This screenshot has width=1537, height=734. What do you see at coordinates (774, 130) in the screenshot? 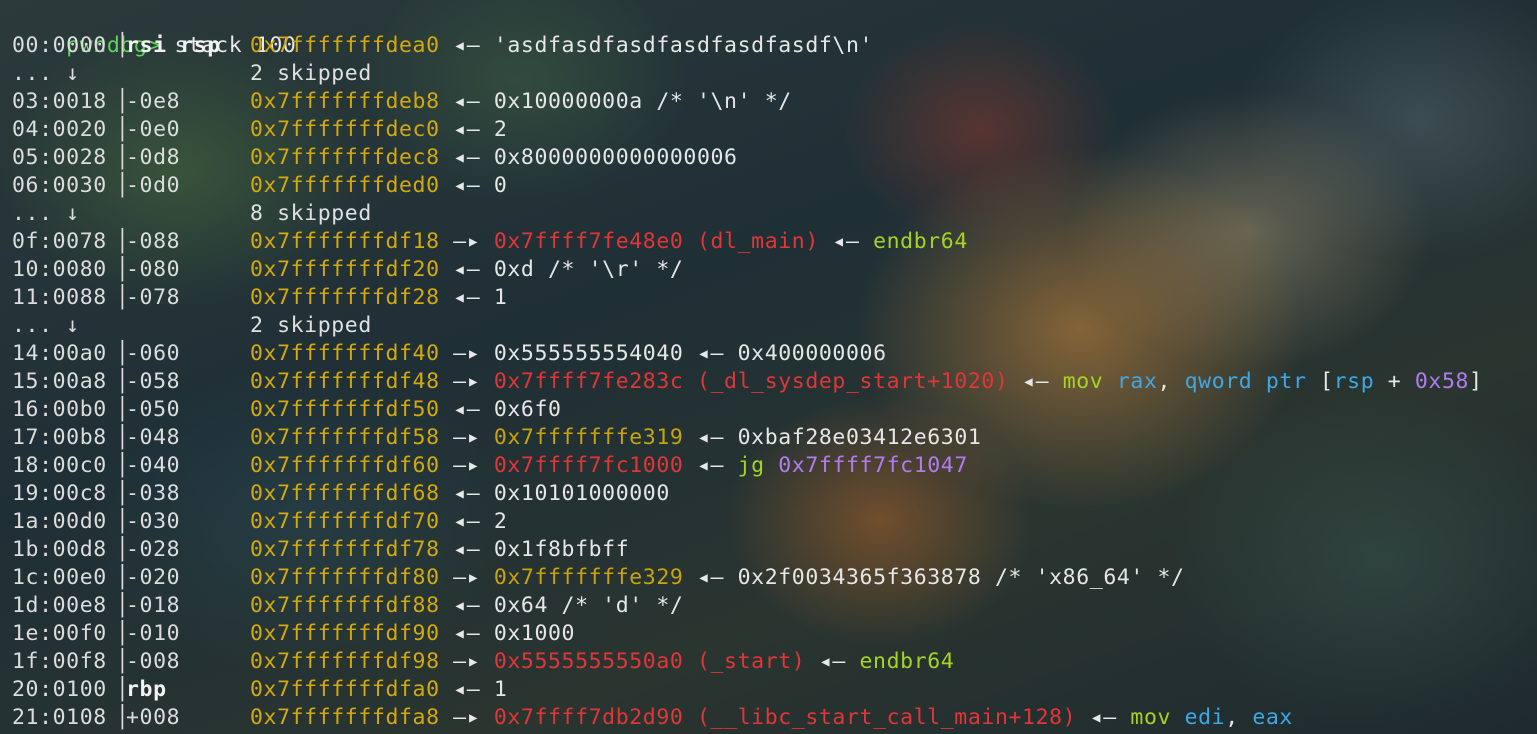
I see `stack-row: 04:0020 │-0e0 0x7fffffffdec0 ◂— 2` at bounding box center [774, 130].